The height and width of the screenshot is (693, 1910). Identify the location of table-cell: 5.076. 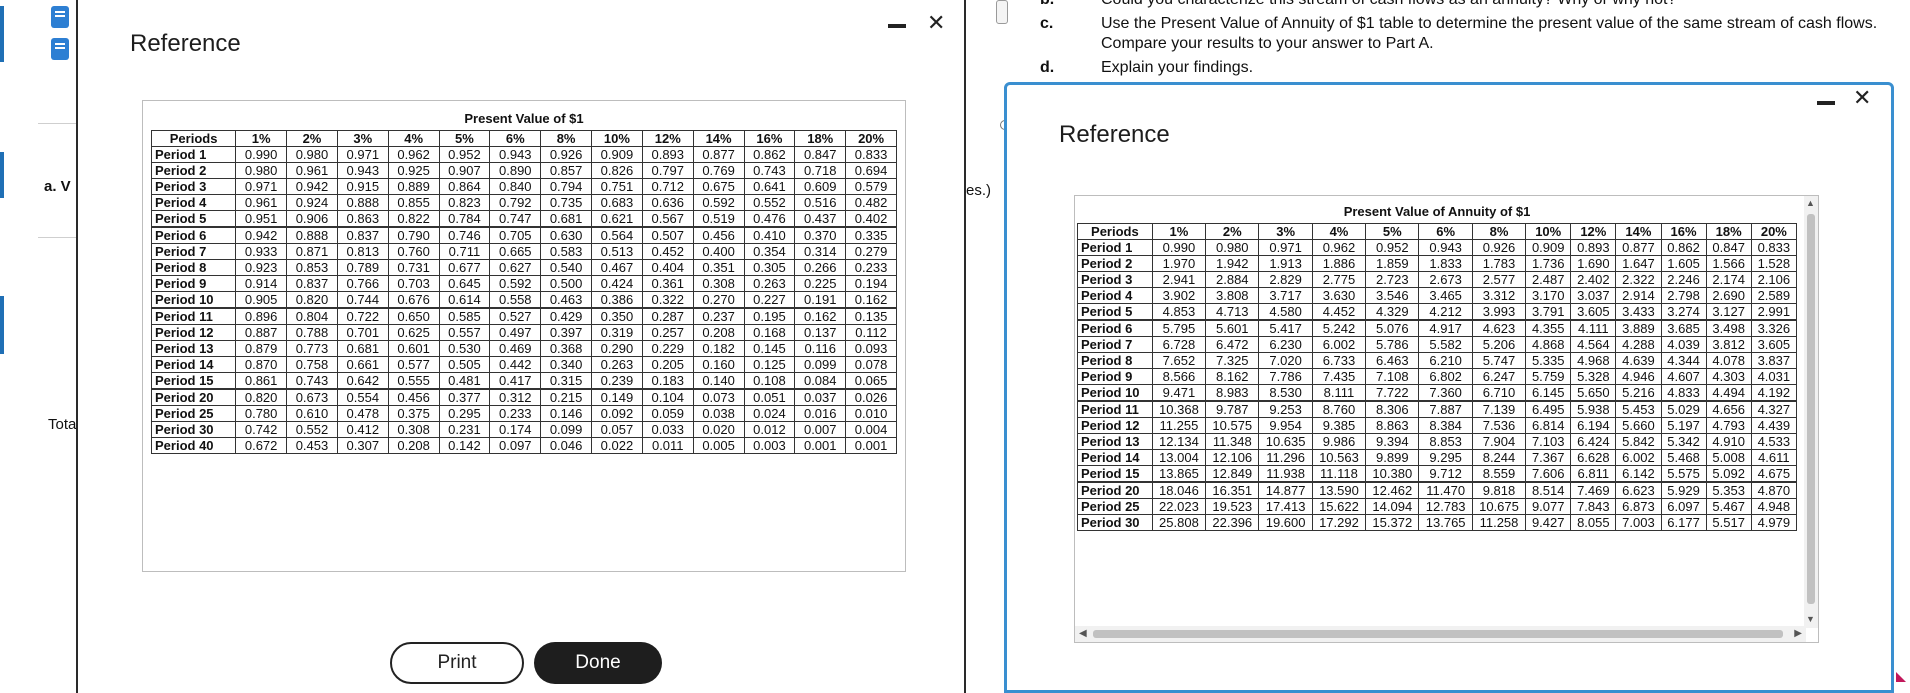
(1392, 328).